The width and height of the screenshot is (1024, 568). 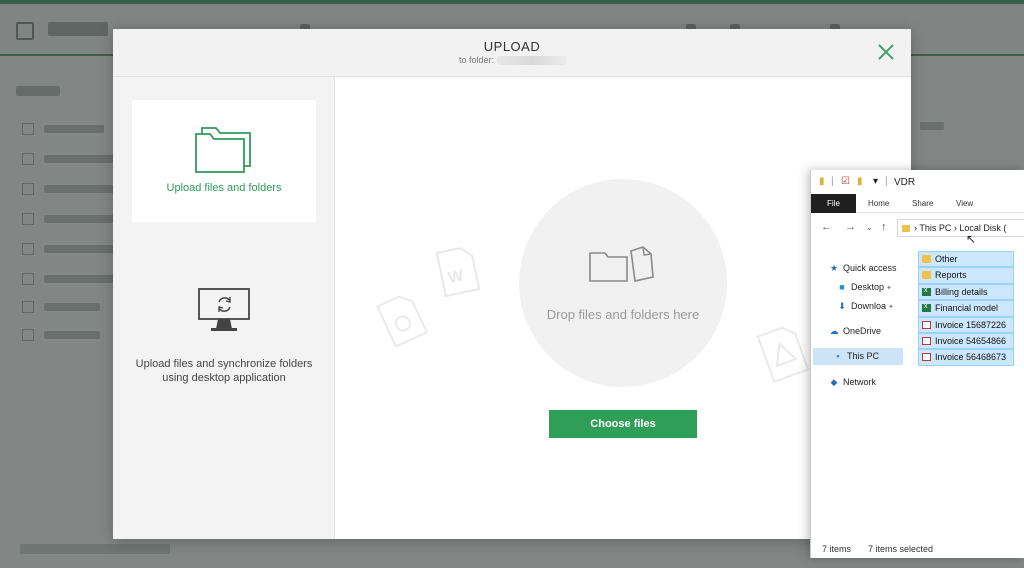 What do you see at coordinates (838, 356) in the screenshot?
I see `pc-icon: ▪` at bounding box center [838, 356].